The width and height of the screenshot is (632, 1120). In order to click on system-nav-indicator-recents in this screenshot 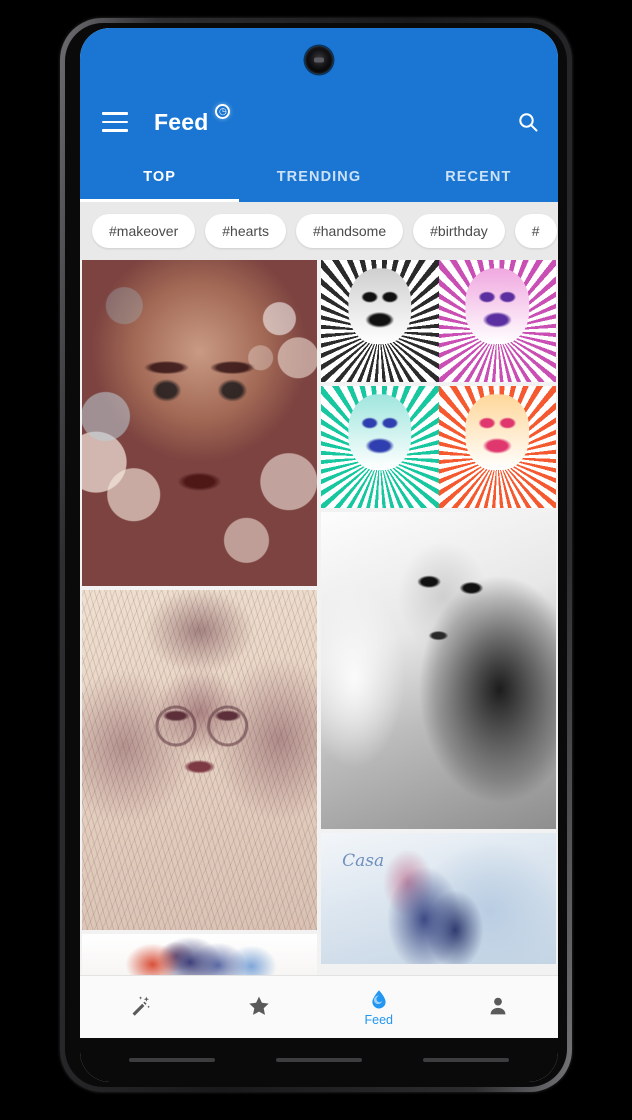, I will do `click(466, 1060)`.